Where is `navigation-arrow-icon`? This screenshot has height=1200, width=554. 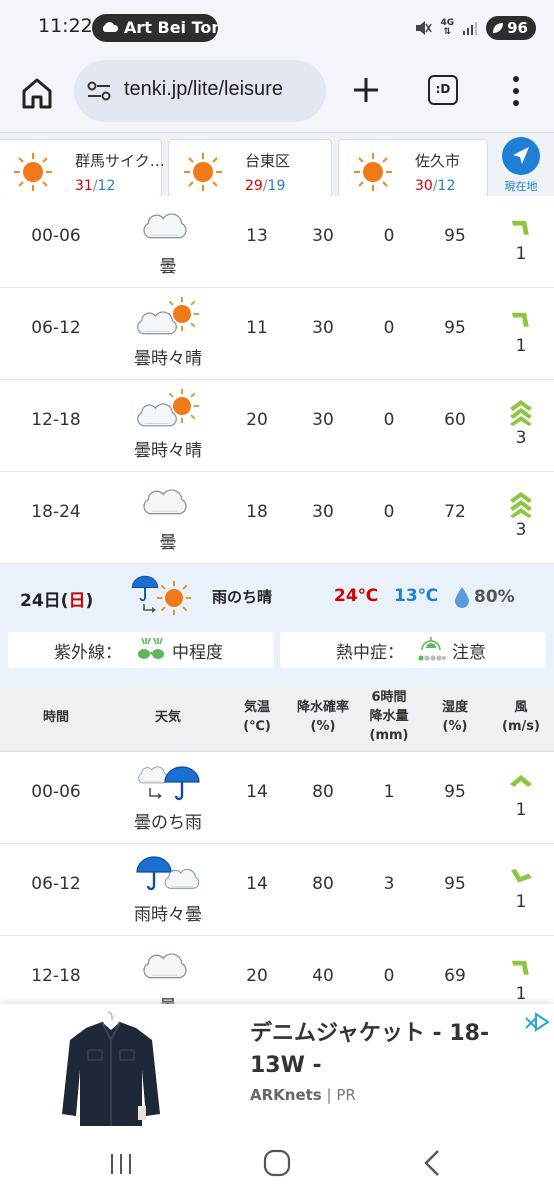
navigation-arrow-icon is located at coordinates (521, 156).